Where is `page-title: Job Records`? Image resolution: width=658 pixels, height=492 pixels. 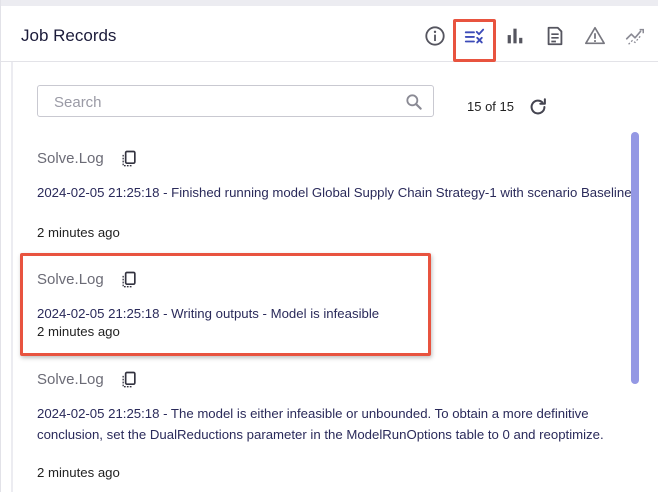
page-title: Job Records is located at coordinates (69, 35).